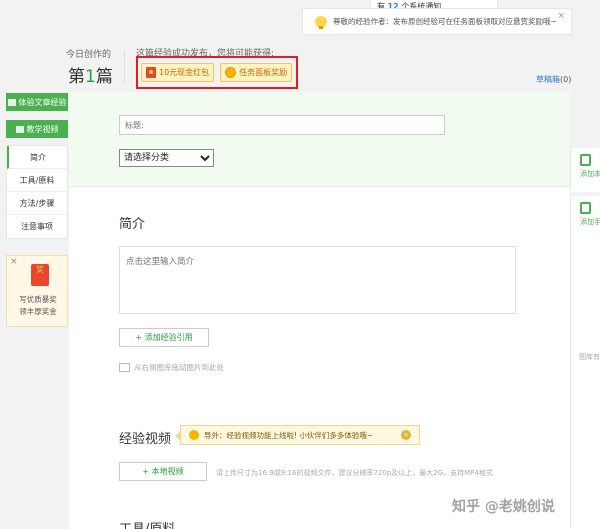 The height and width of the screenshot is (529, 600). I want to click on divider, so click(124, 67).